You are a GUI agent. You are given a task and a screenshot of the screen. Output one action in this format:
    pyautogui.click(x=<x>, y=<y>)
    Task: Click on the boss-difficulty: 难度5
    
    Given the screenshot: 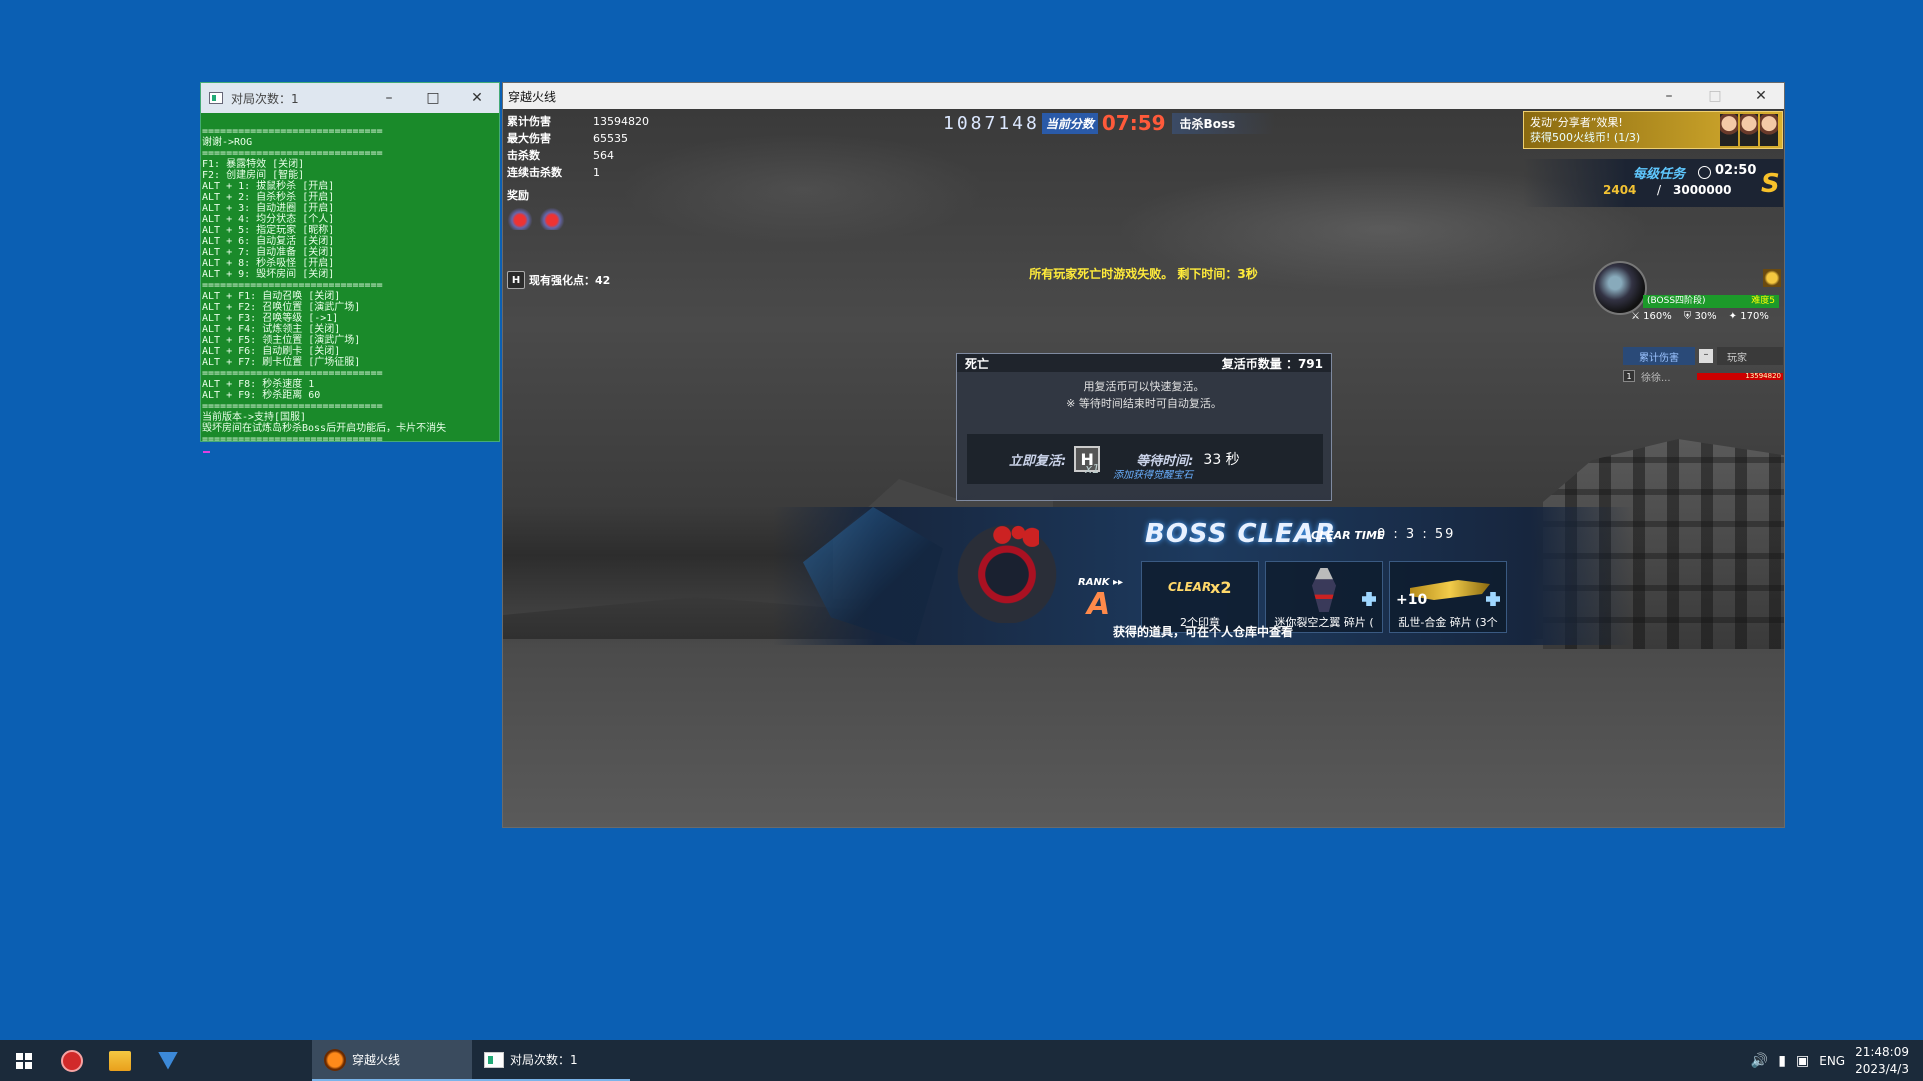 What is the action you would take?
    pyautogui.click(x=1763, y=301)
    